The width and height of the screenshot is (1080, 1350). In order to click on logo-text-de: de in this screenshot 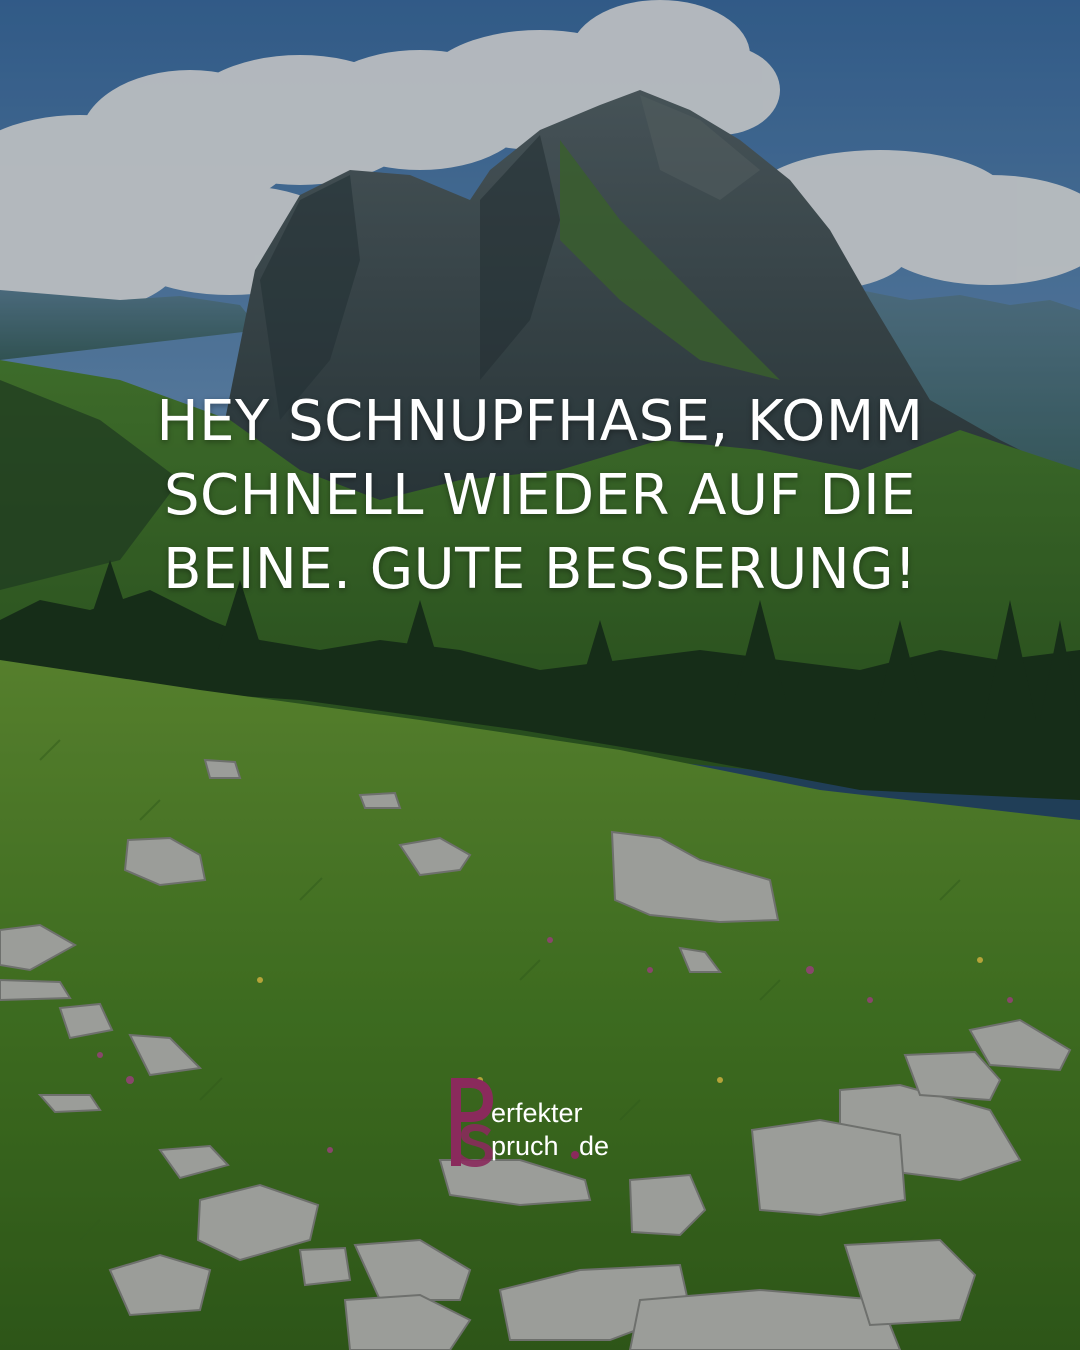, I will do `click(594, 1146)`.